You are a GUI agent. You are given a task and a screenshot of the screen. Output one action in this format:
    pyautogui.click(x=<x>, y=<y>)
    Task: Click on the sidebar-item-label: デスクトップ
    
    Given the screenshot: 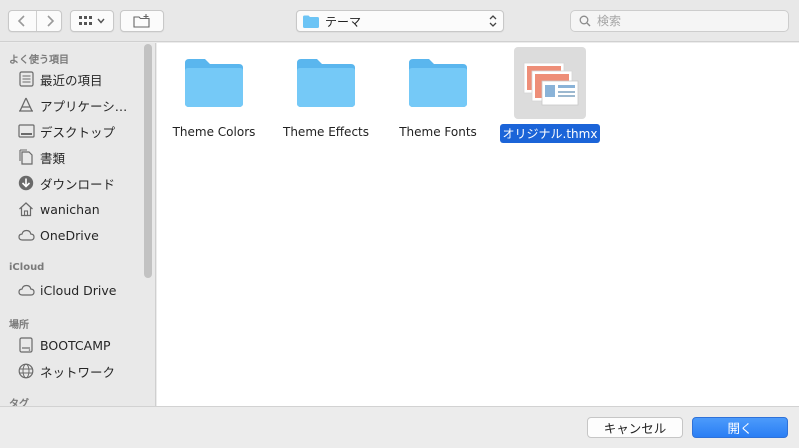 What is the action you would take?
    pyautogui.click(x=78, y=132)
    